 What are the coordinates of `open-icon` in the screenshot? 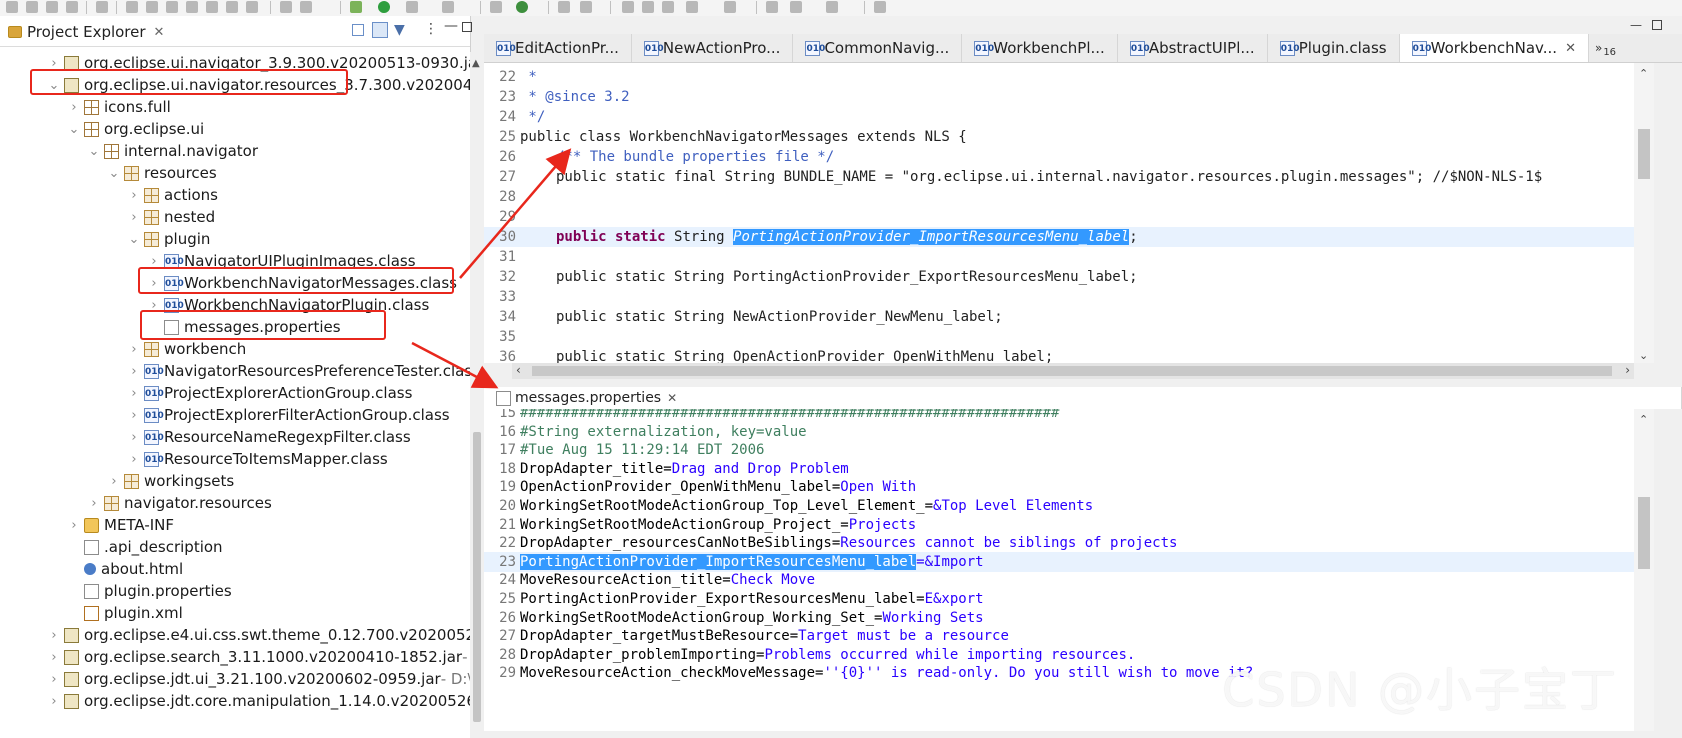 It's located at (32, 7).